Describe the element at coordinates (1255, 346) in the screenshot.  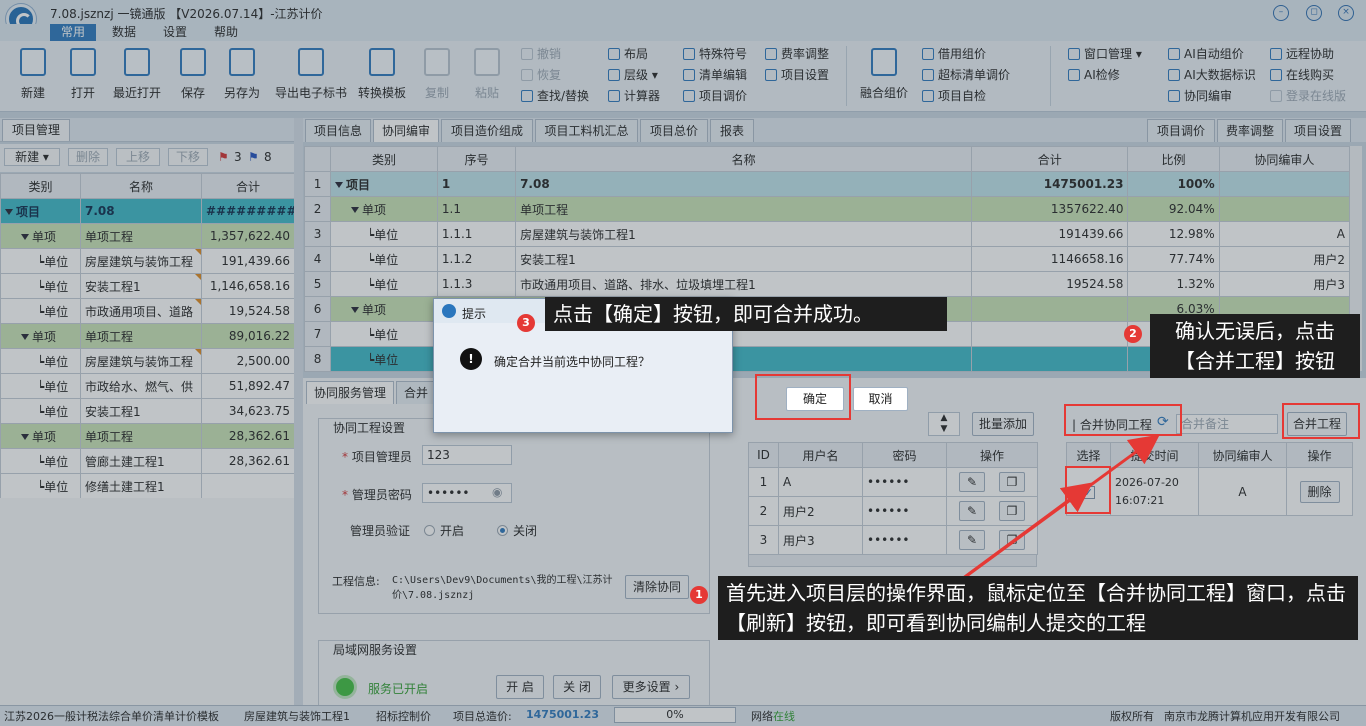
I see `callout-step-2: 确认无误后，点击【合并工程】按钮` at that location.